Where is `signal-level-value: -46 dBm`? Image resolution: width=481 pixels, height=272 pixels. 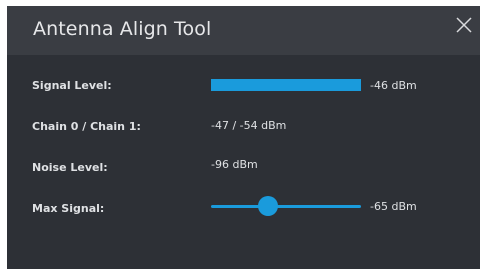
signal-level-value: -46 dBm is located at coordinates (393, 85).